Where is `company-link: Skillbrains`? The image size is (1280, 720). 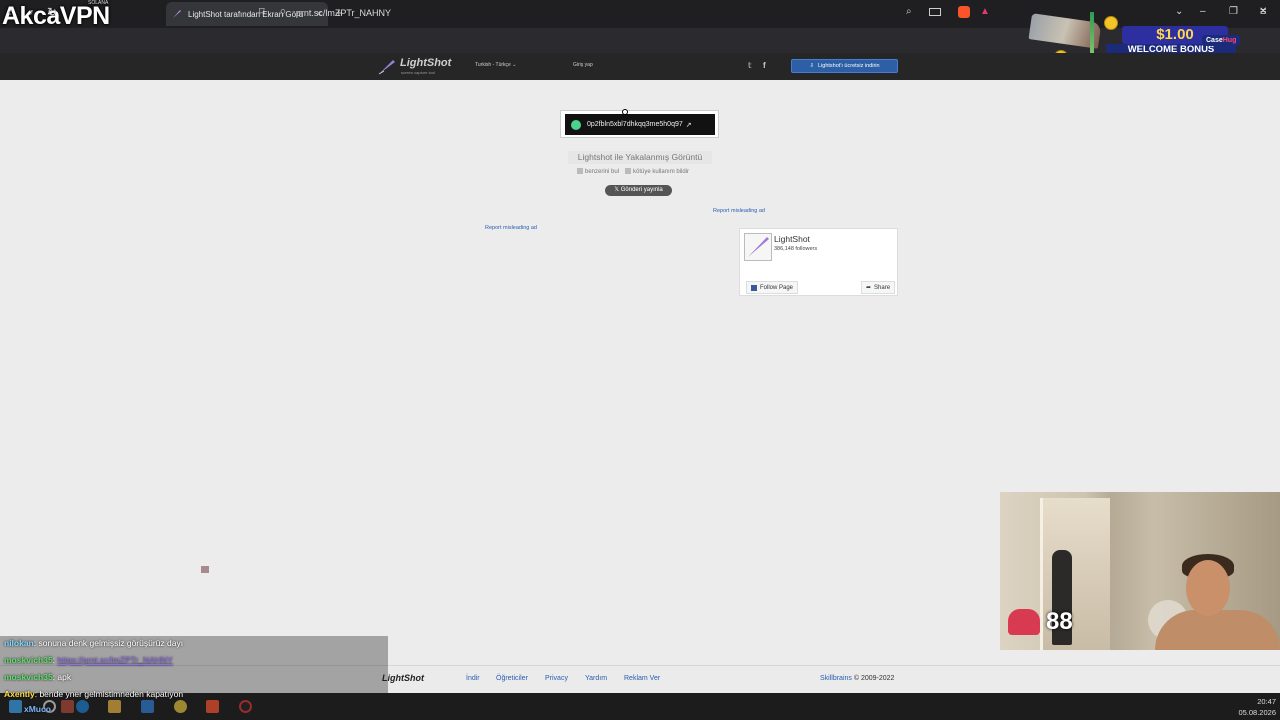
company-link: Skillbrains is located at coordinates (836, 678).